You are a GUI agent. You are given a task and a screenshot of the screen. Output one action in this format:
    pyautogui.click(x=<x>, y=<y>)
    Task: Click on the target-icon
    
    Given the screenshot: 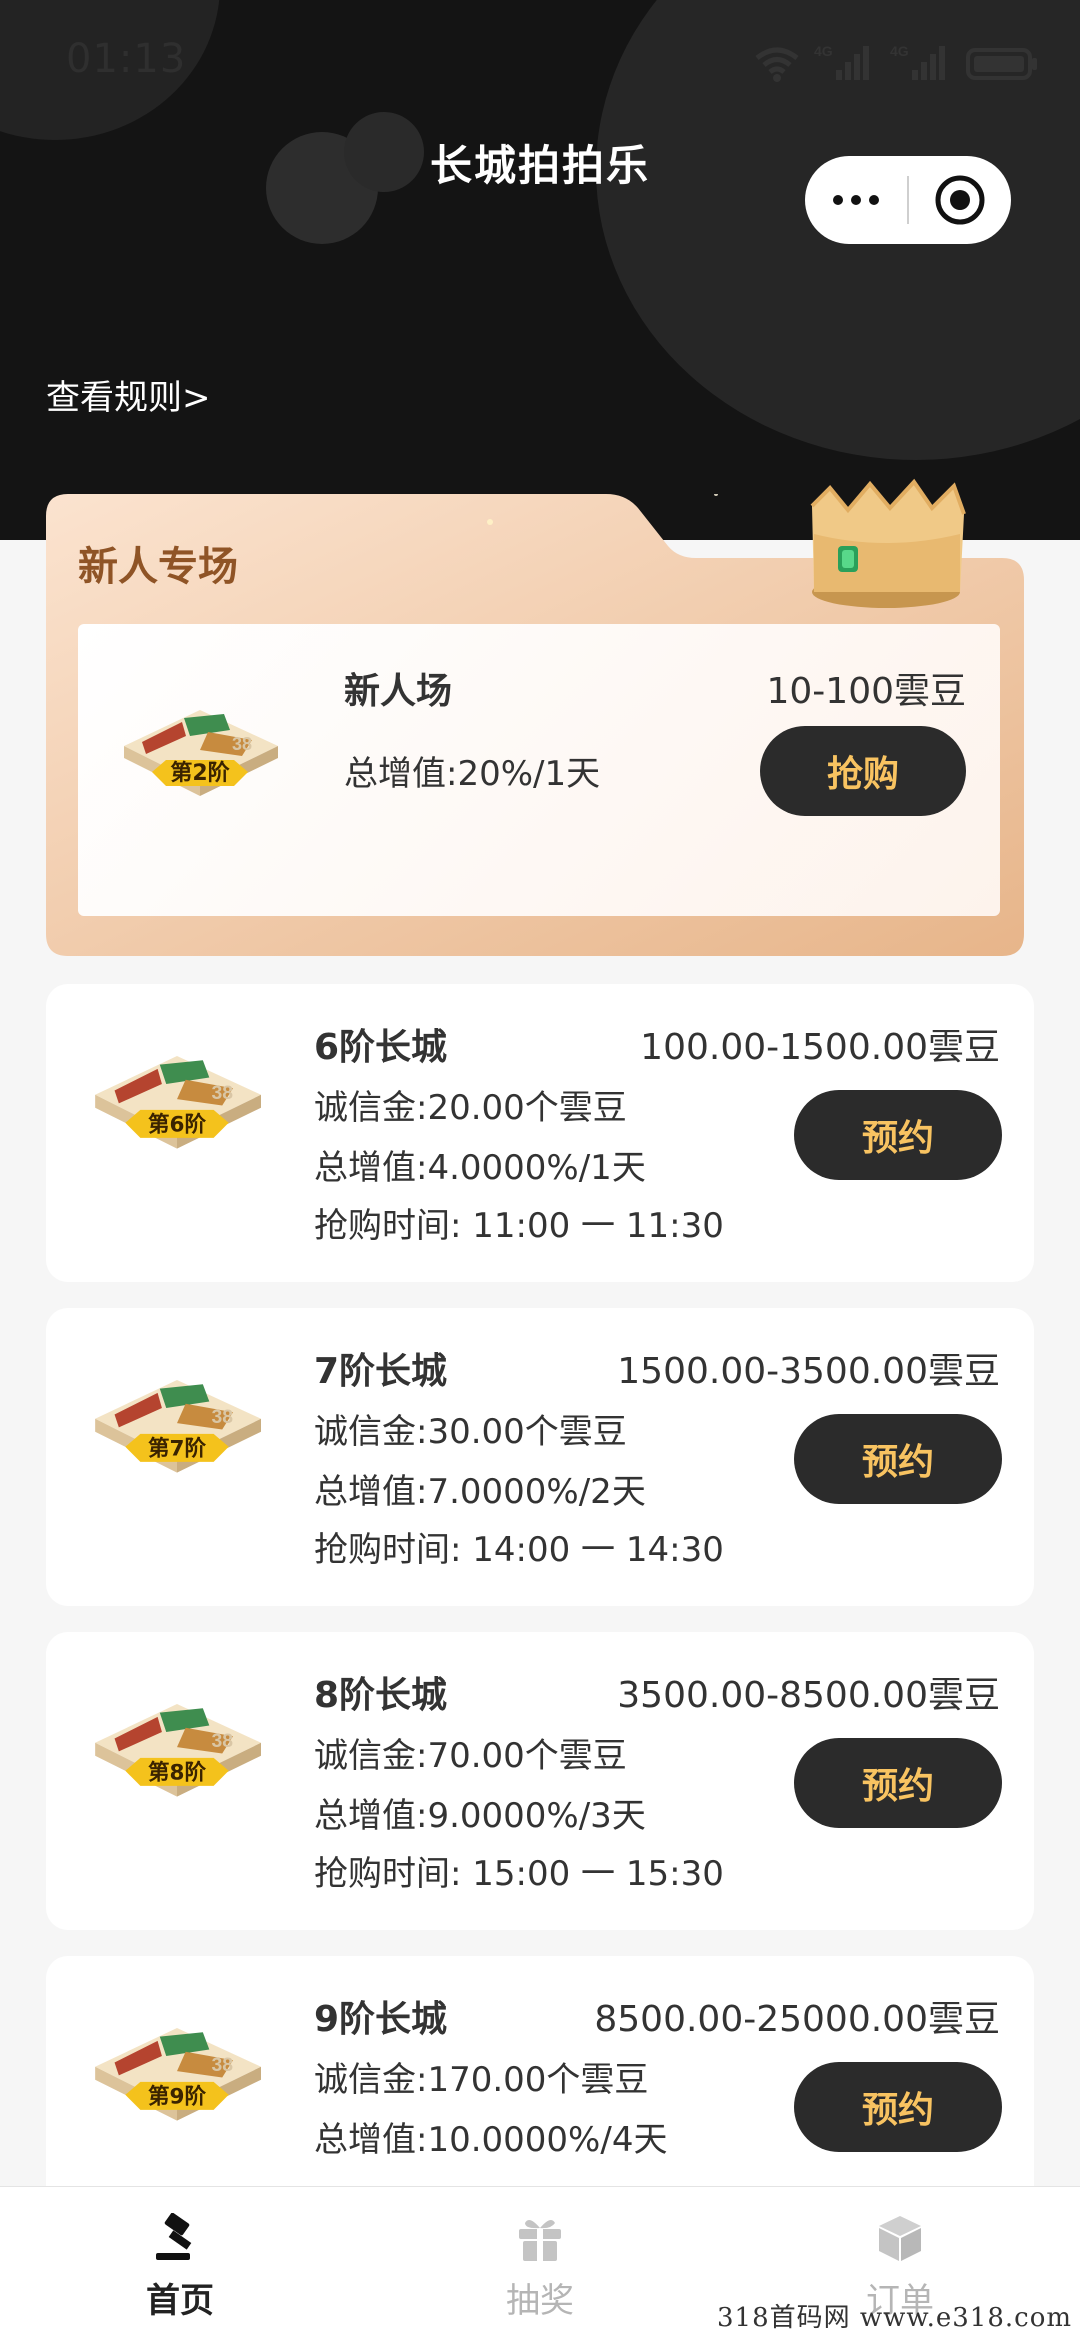 What is the action you would take?
    pyautogui.click(x=960, y=200)
    